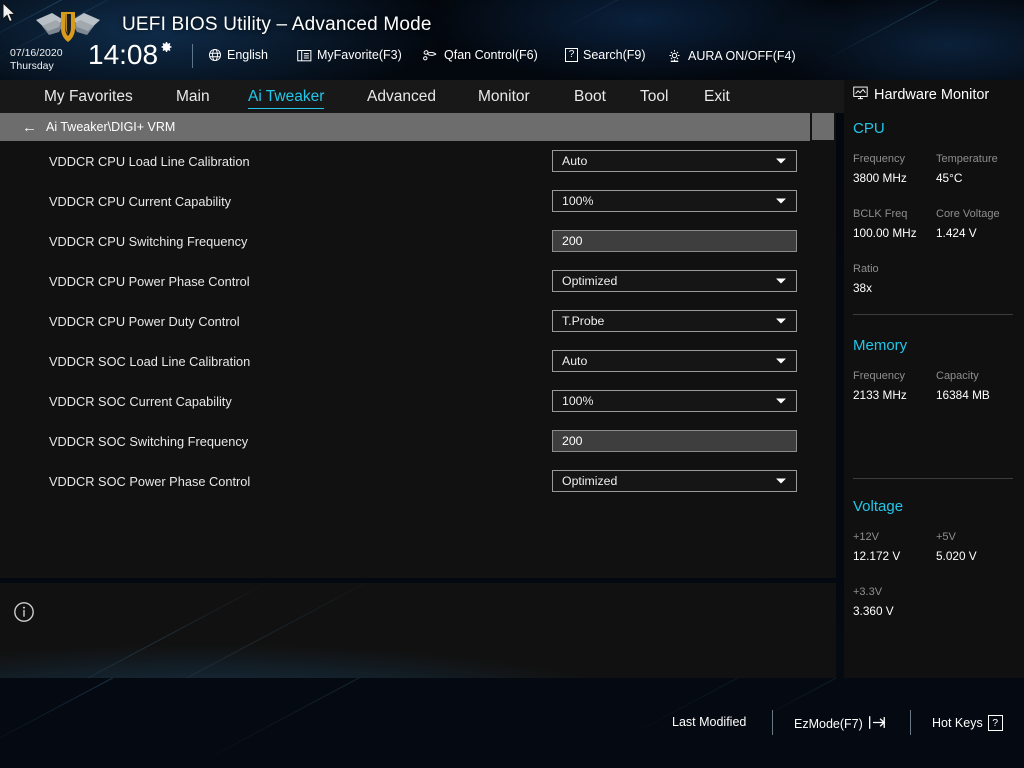  What do you see at coordinates (88, 96) in the screenshot?
I see `tab-my-favorites: My Favorites` at bounding box center [88, 96].